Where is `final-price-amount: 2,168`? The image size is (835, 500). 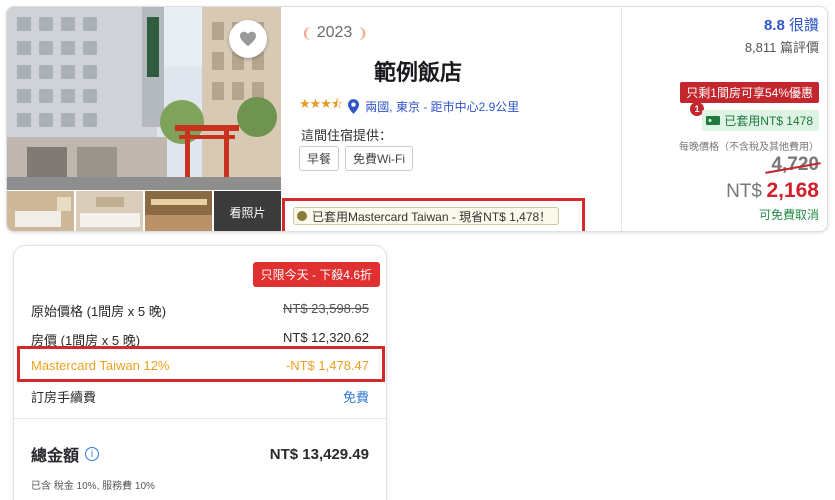 final-price-amount: 2,168 is located at coordinates (792, 190).